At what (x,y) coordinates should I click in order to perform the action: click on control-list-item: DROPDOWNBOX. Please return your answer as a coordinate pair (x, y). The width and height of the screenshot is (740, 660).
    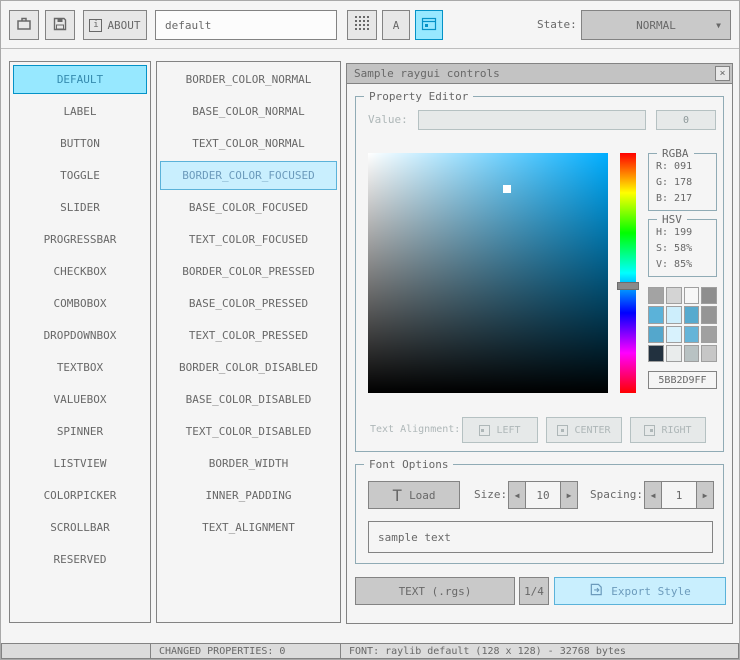
    Looking at the image, I should click on (80, 335).